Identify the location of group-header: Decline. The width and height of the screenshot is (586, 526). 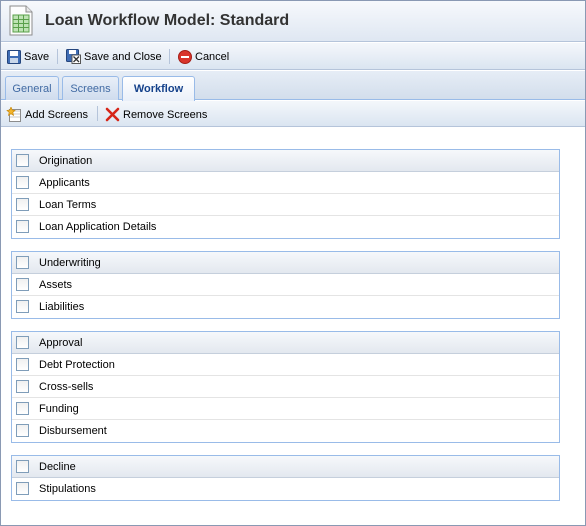
(285, 467).